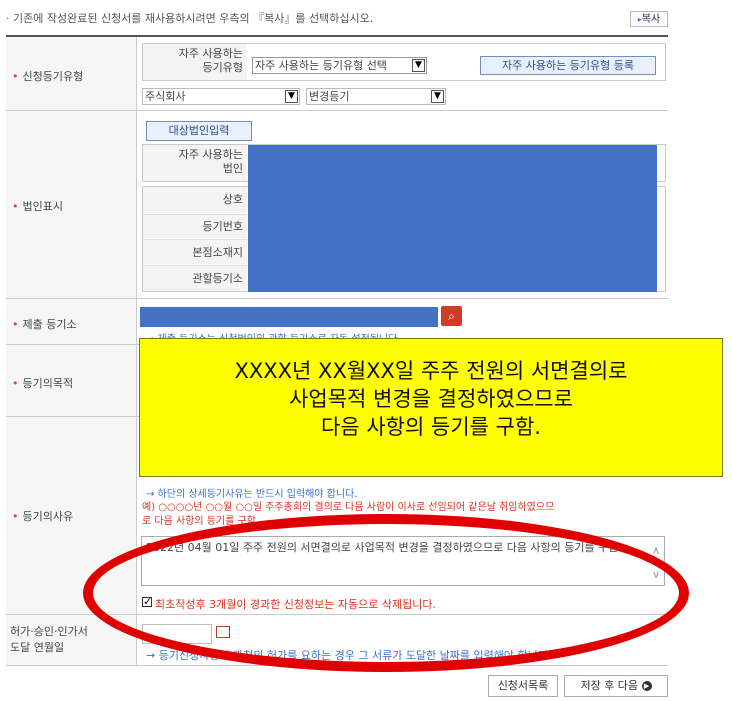 The height and width of the screenshot is (701, 732). What do you see at coordinates (252, 494) in the screenshot?
I see `reason-note: → 하단의 상세등기사유는 반드시 입력해야 합니다.` at bounding box center [252, 494].